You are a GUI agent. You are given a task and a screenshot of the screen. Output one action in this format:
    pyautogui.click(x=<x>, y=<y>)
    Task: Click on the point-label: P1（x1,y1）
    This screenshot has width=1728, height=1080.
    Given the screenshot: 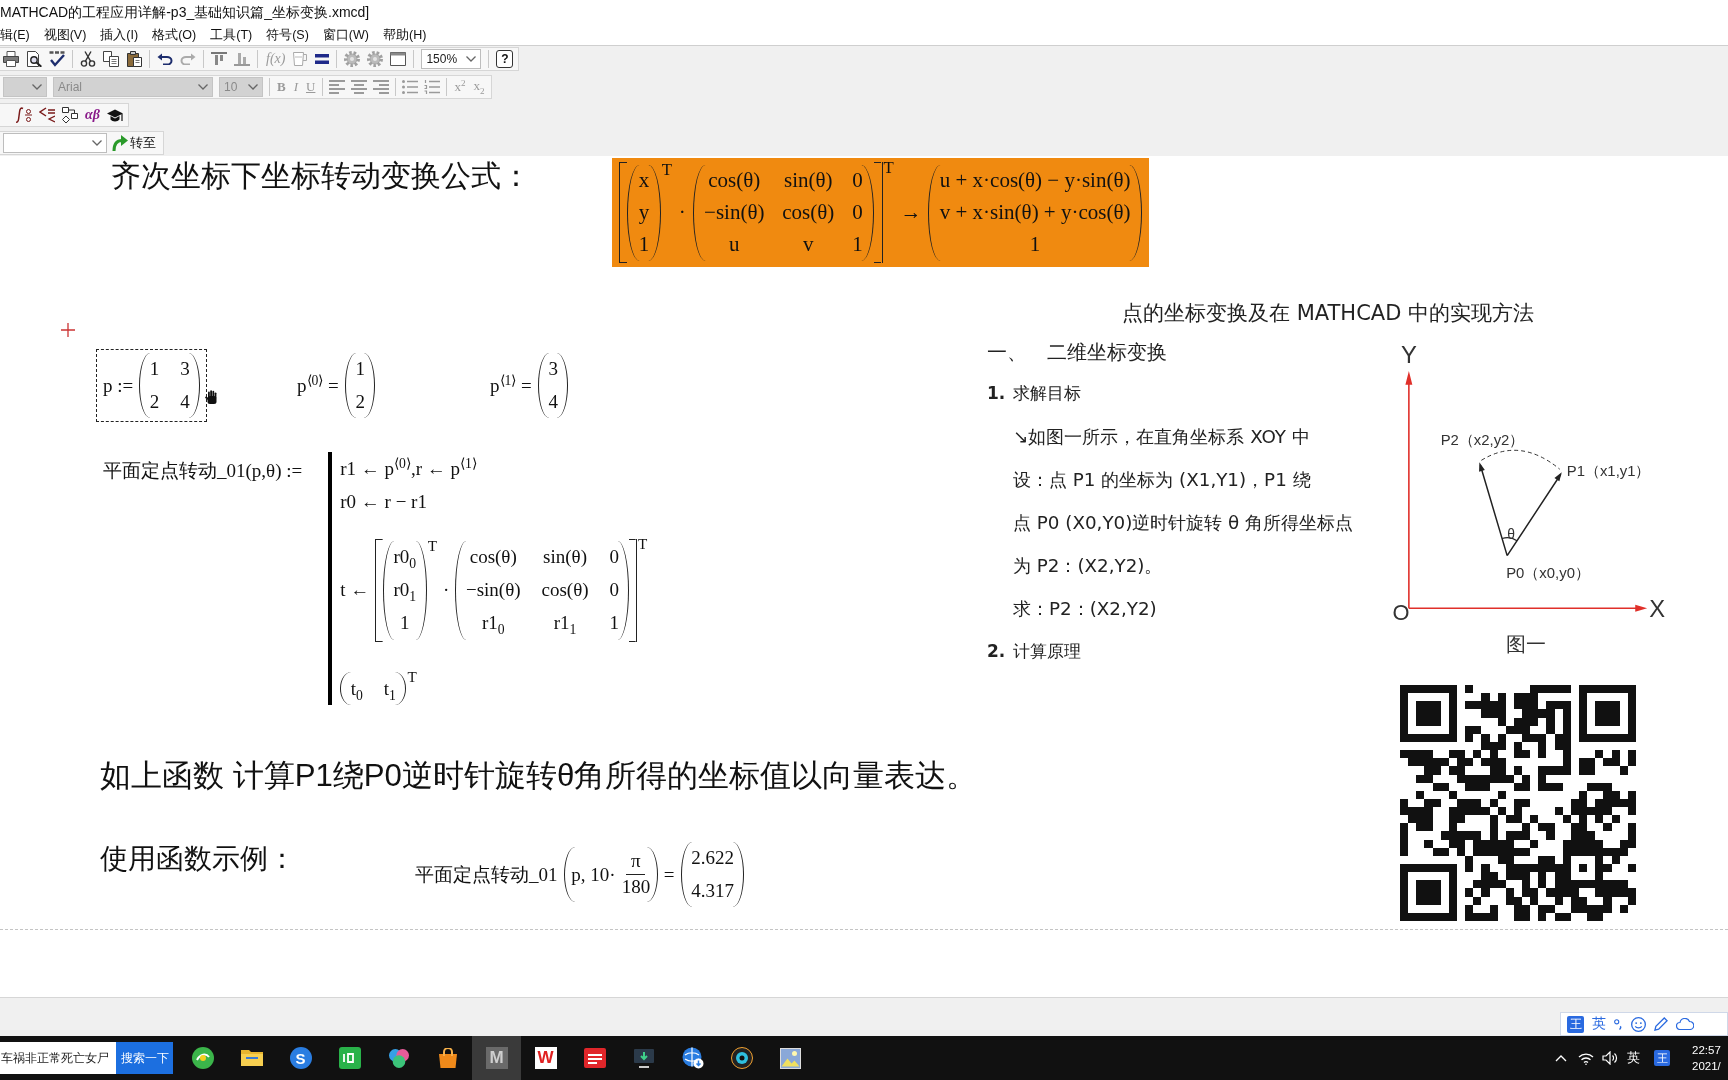 What is the action you would take?
    pyautogui.click(x=1608, y=471)
    